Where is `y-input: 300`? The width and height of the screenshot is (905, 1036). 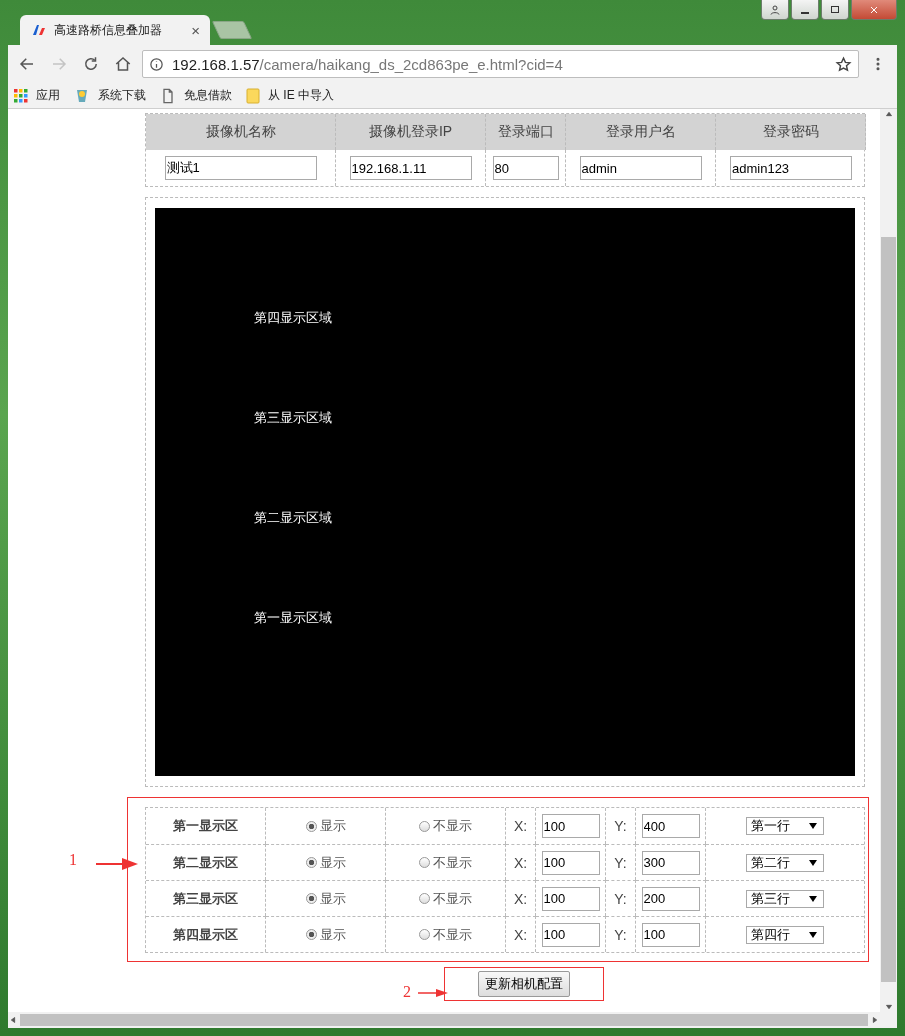
y-input: 300 is located at coordinates (670, 862).